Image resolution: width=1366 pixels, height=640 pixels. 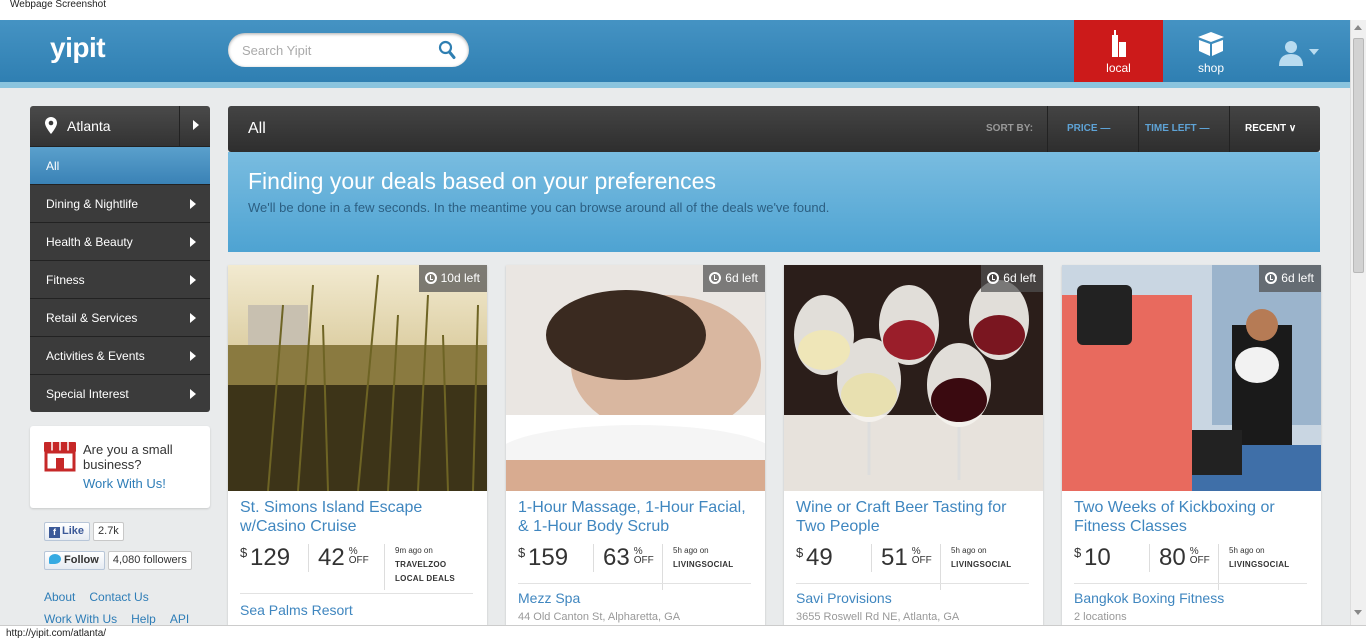 What do you see at coordinates (120, 203) in the screenshot?
I see `category-dining-nightlife: Dining & Nightlife` at bounding box center [120, 203].